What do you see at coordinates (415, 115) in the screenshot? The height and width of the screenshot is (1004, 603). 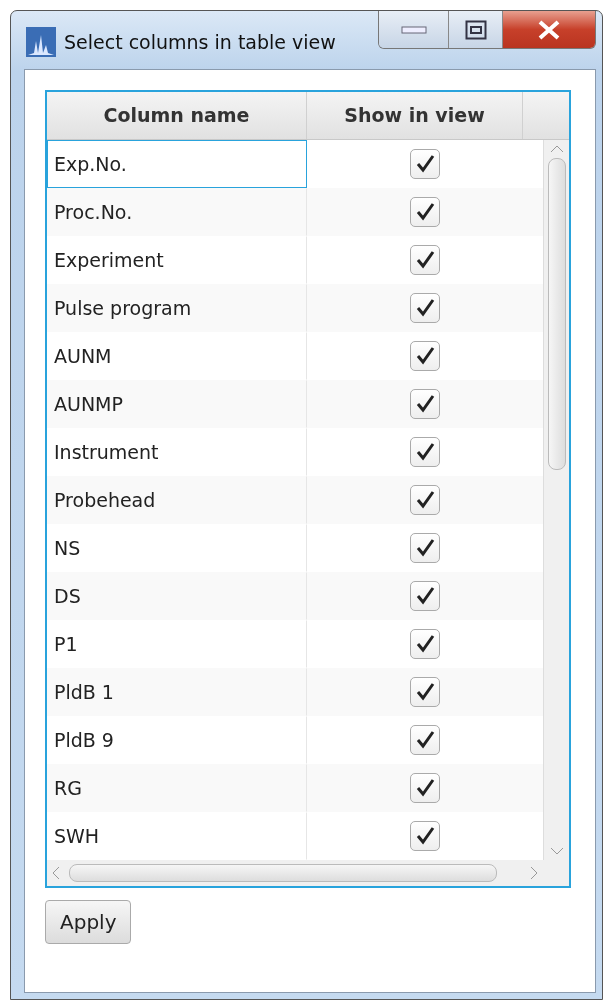 I see `column-header: Show in view` at bounding box center [415, 115].